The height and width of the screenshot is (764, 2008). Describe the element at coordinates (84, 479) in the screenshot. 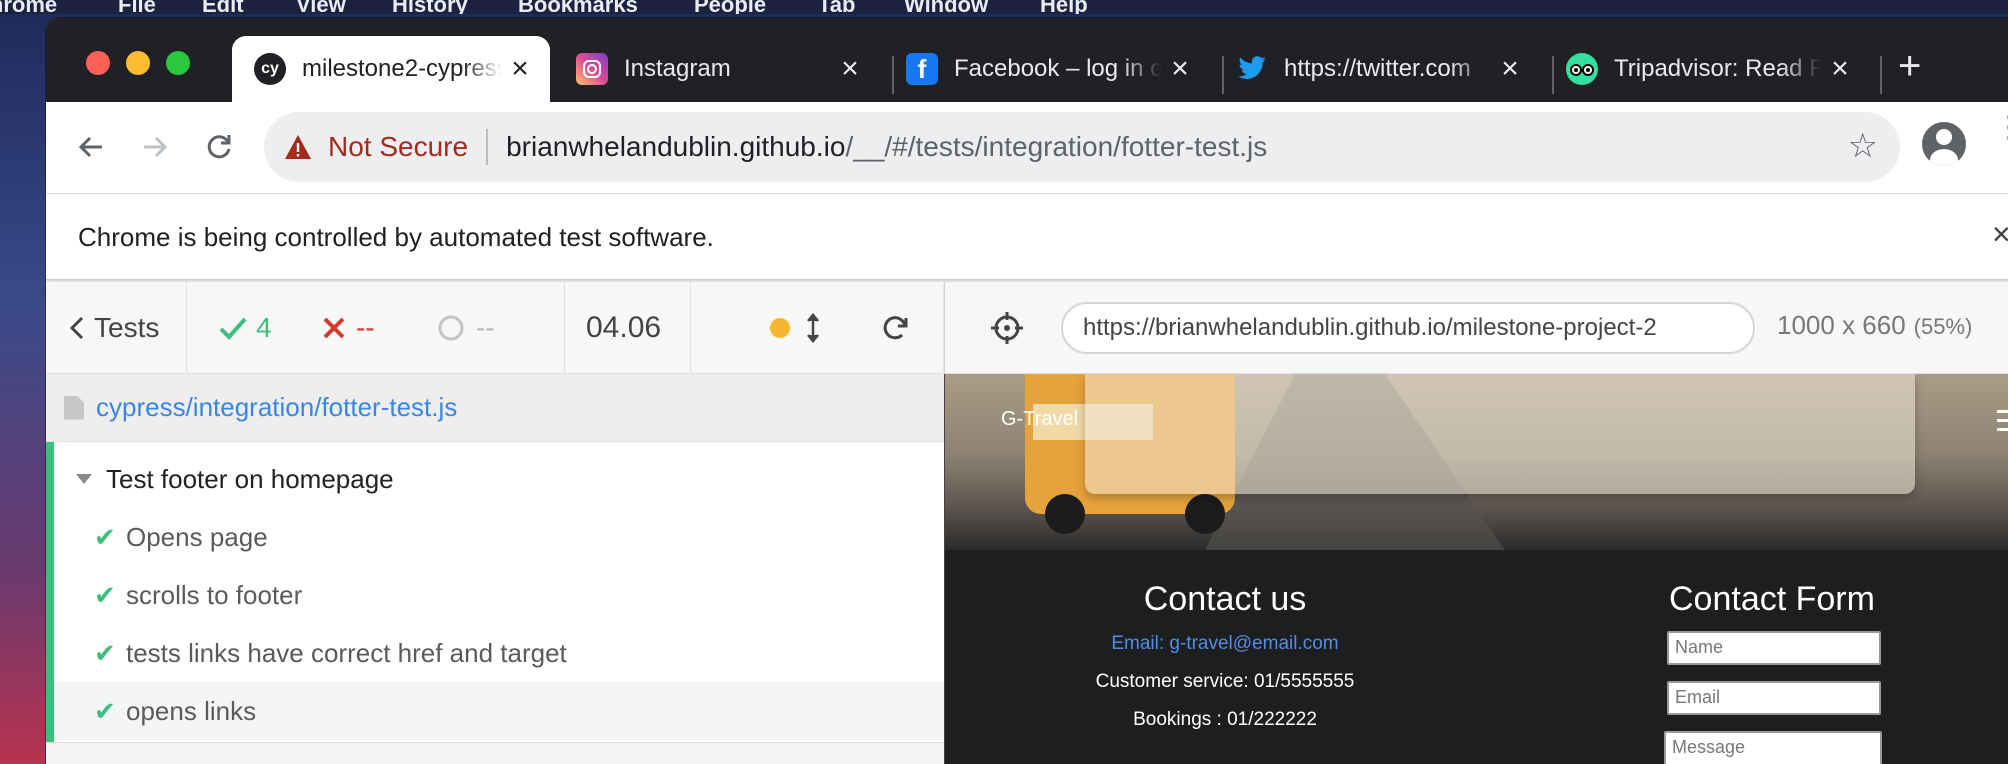

I see `caret-down-icon` at that location.